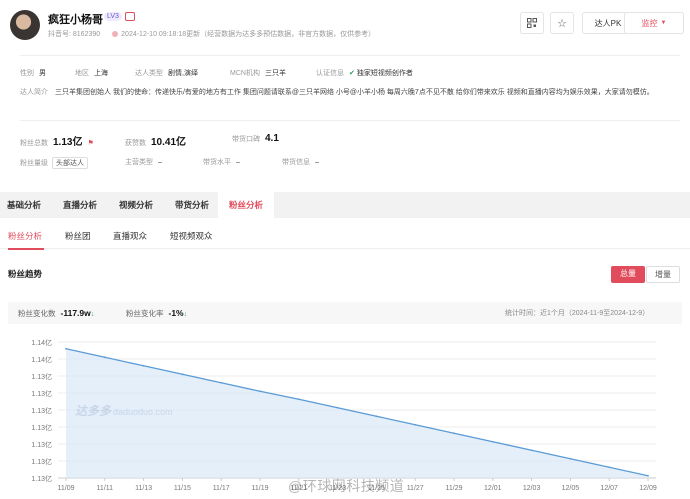 This screenshot has width=690, height=499. What do you see at coordinates (54, 163) in the screenshot?
I see `fans-level: 粉丝量级 头部达人` at bounding box center [54, 163].